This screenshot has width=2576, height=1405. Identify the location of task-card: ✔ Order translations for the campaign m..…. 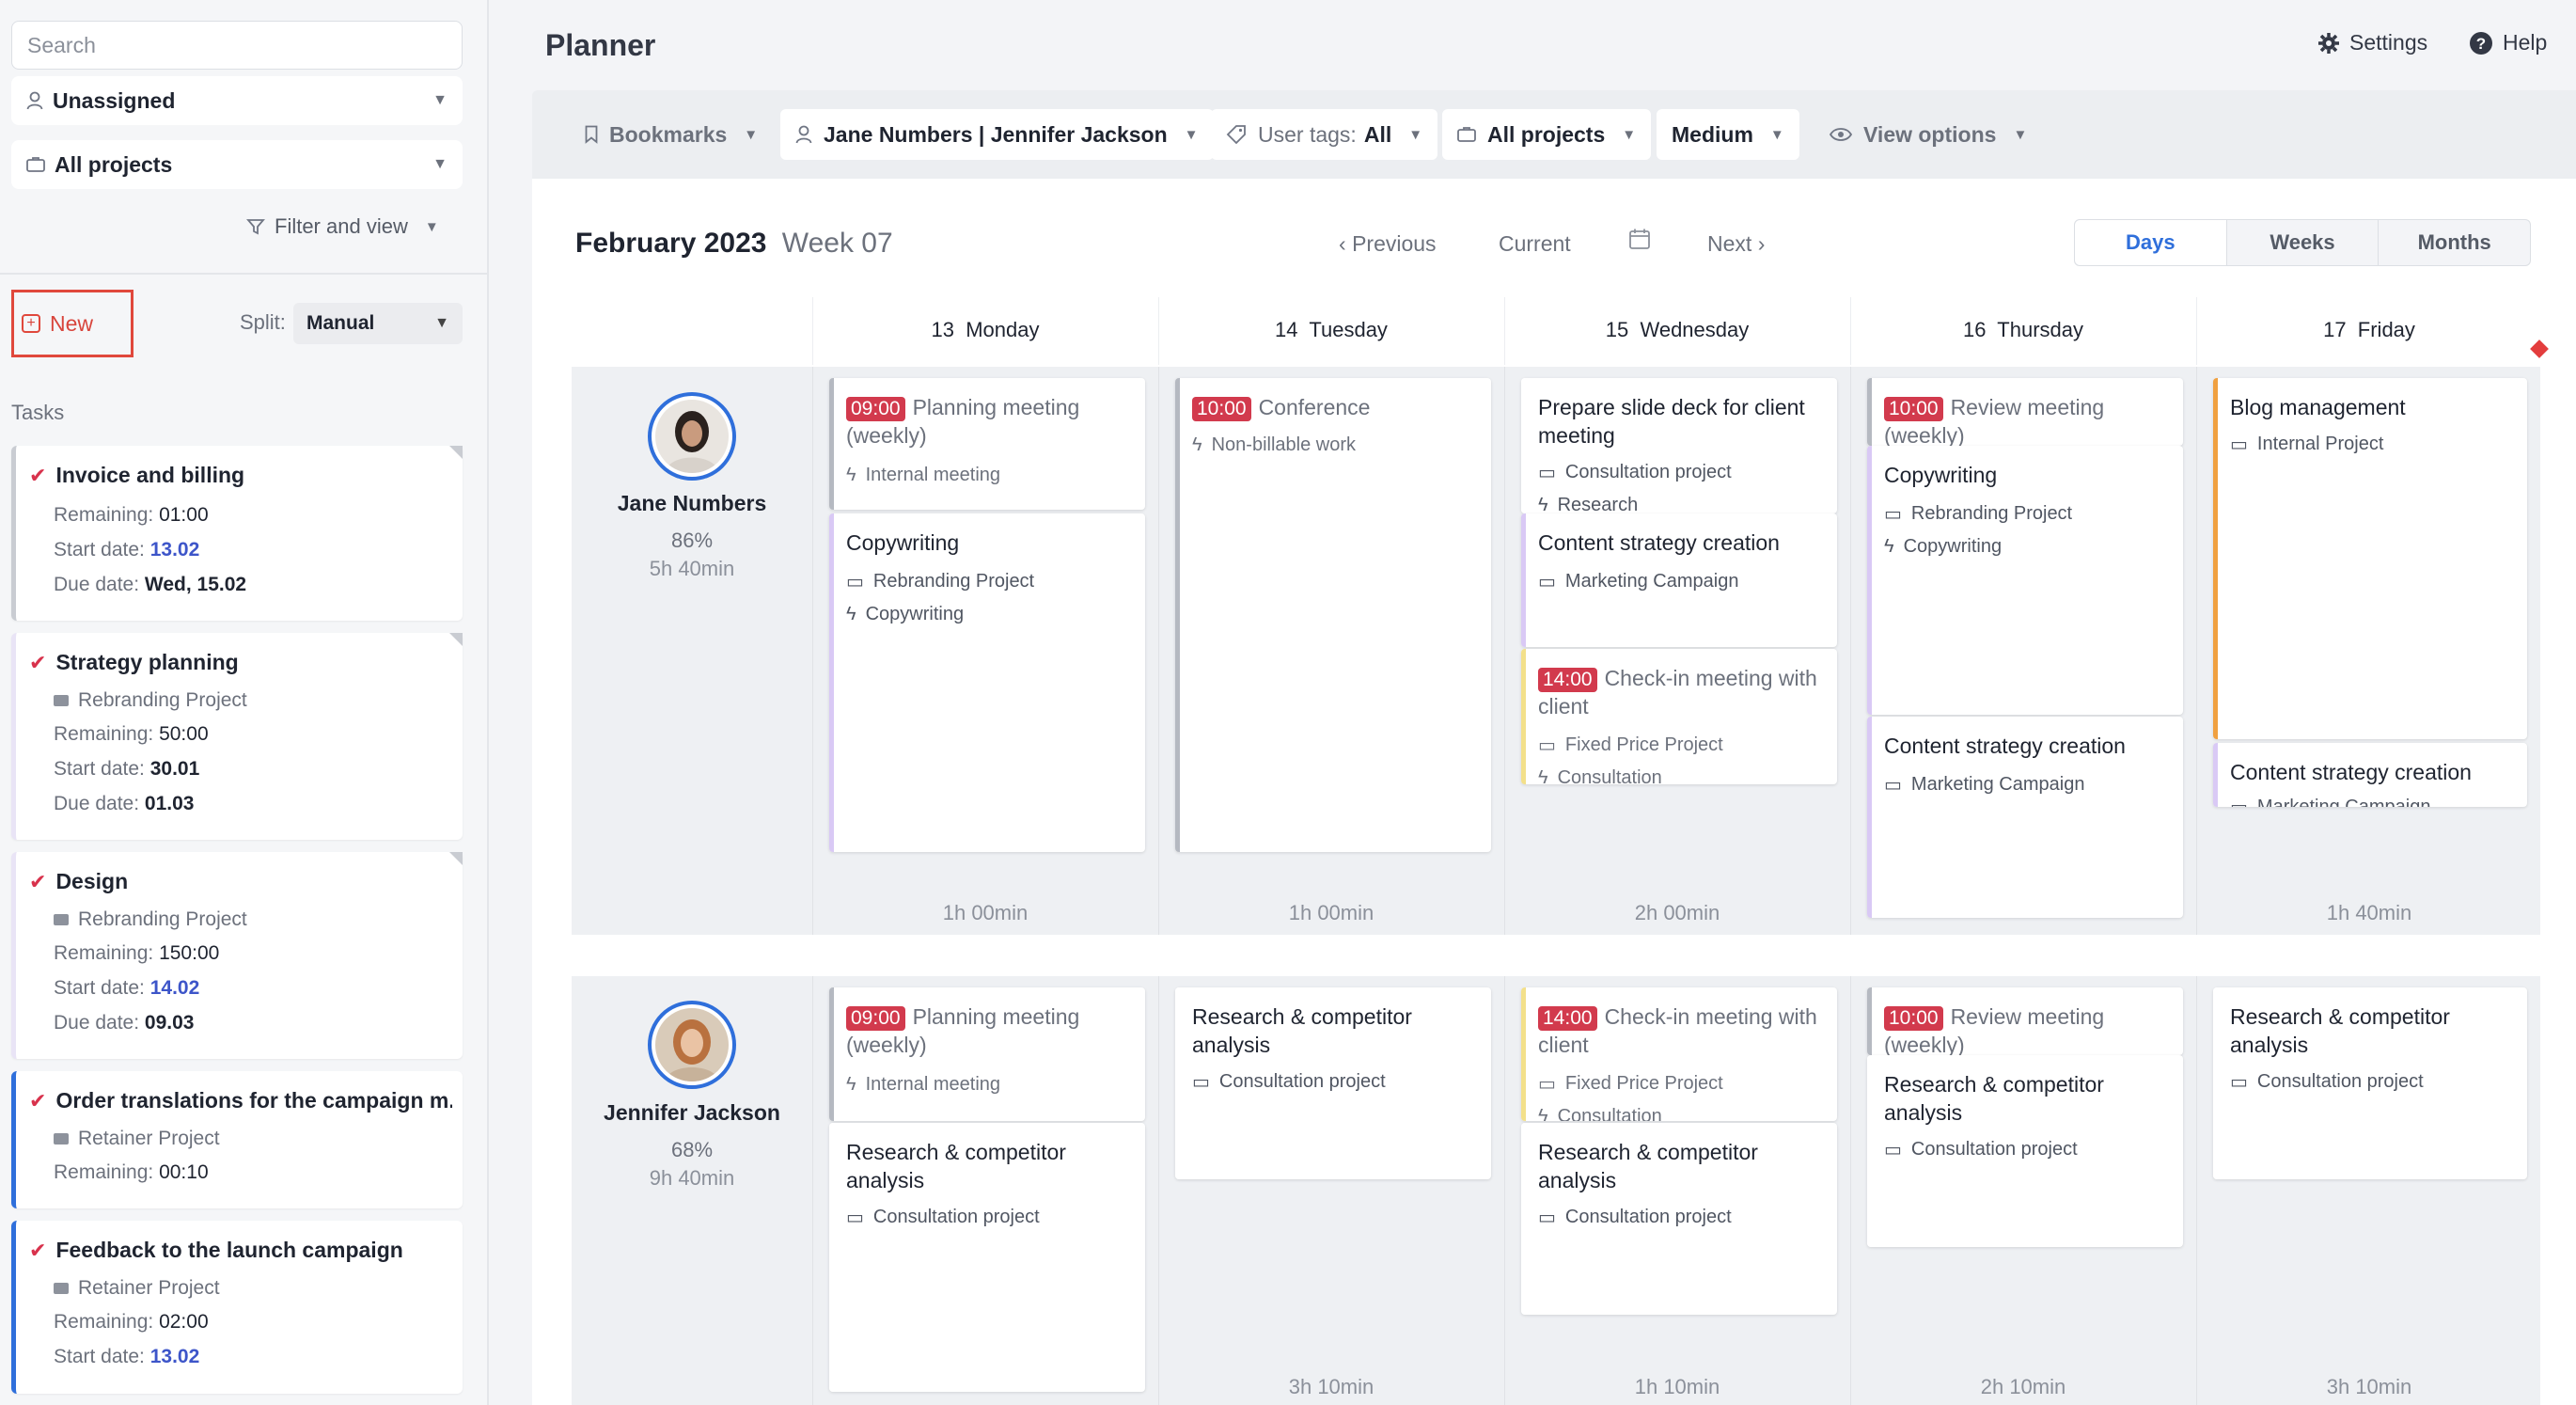
(237, 1139).